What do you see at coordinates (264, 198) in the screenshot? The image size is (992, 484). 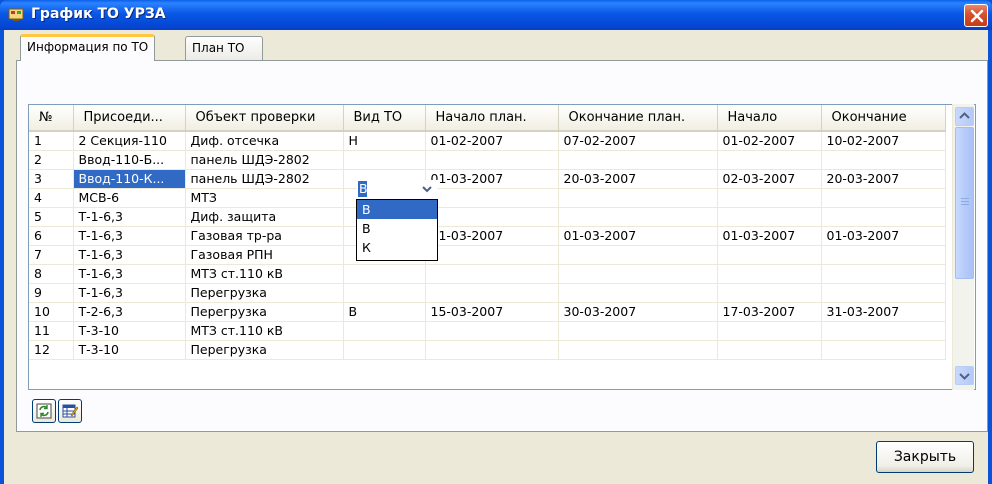 I see `cell-object: МТЗ` at bounding box center [264, 198].